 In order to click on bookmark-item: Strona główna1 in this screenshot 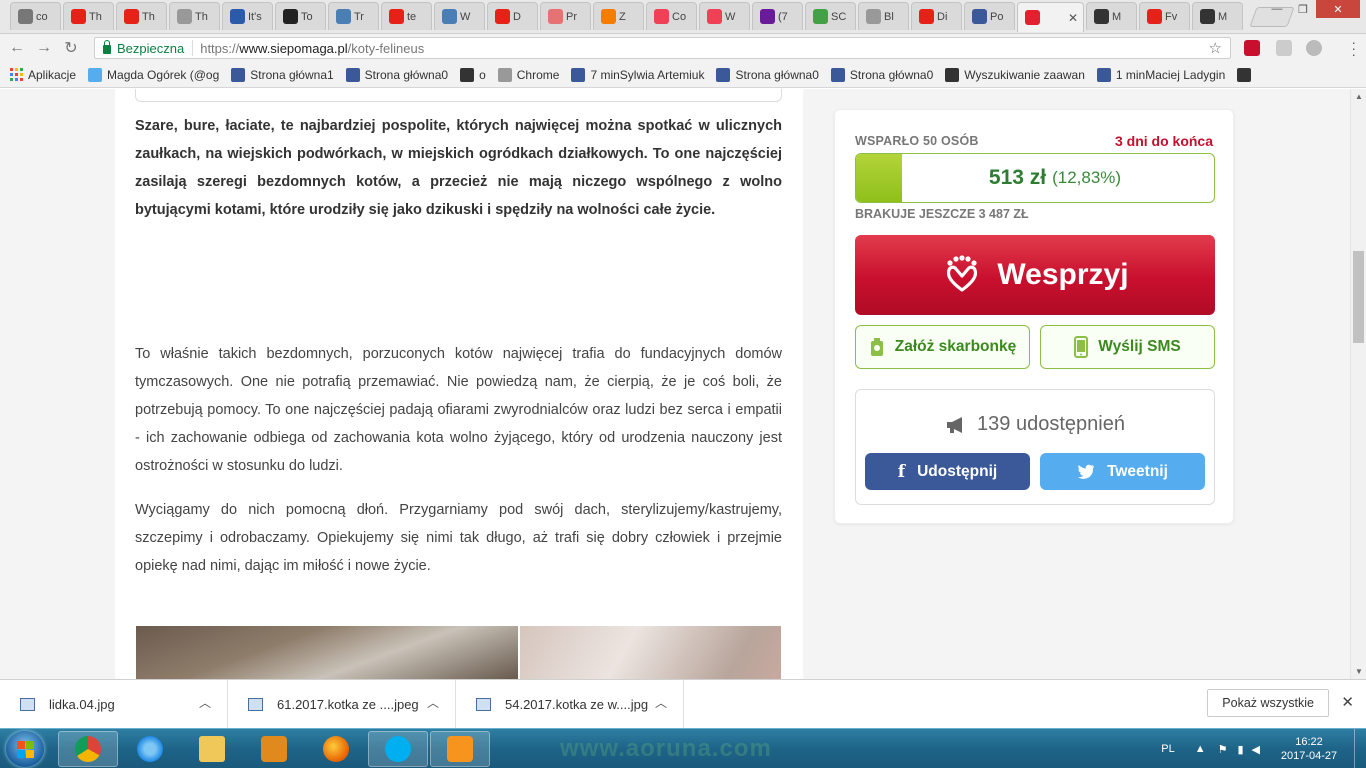, I will do `click(282, 74)`.